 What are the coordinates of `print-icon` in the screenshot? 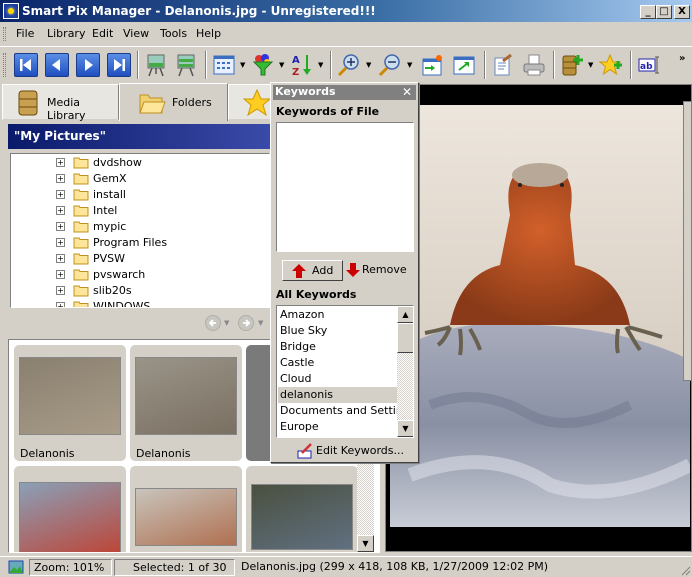 It's located at (534, 65).